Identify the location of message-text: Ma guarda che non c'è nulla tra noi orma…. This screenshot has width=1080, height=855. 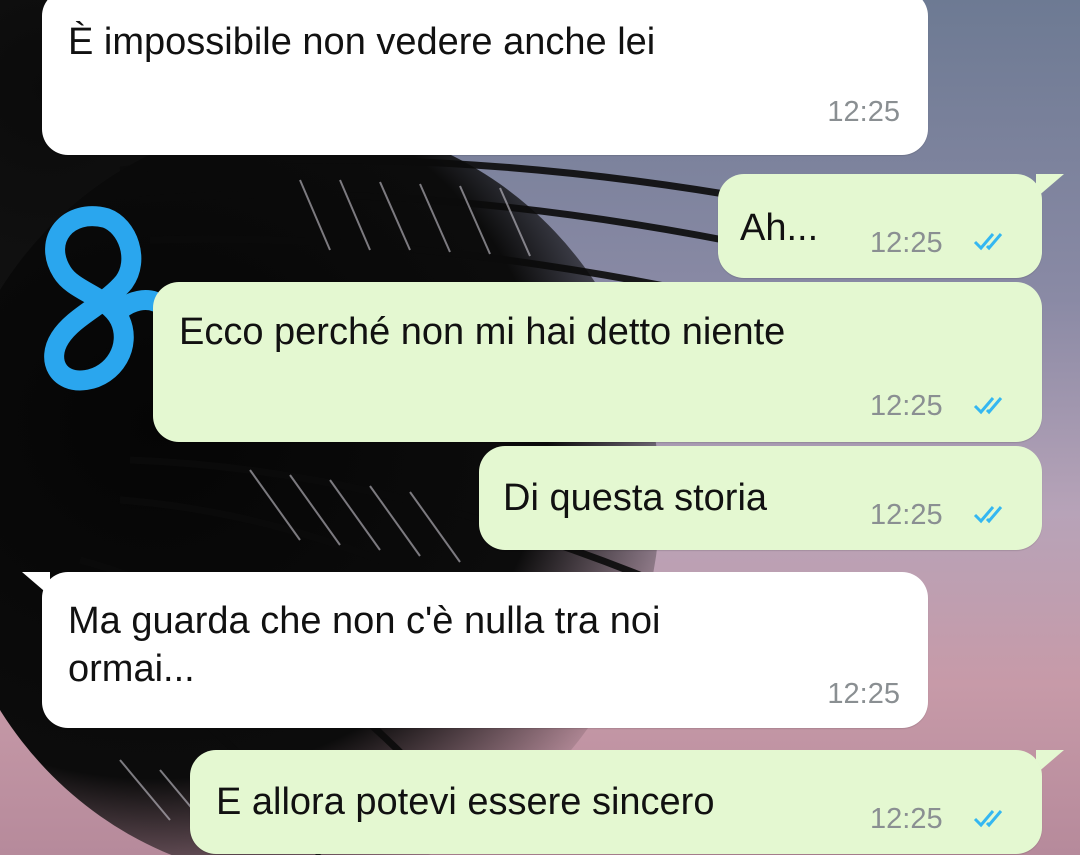
(364, 645).